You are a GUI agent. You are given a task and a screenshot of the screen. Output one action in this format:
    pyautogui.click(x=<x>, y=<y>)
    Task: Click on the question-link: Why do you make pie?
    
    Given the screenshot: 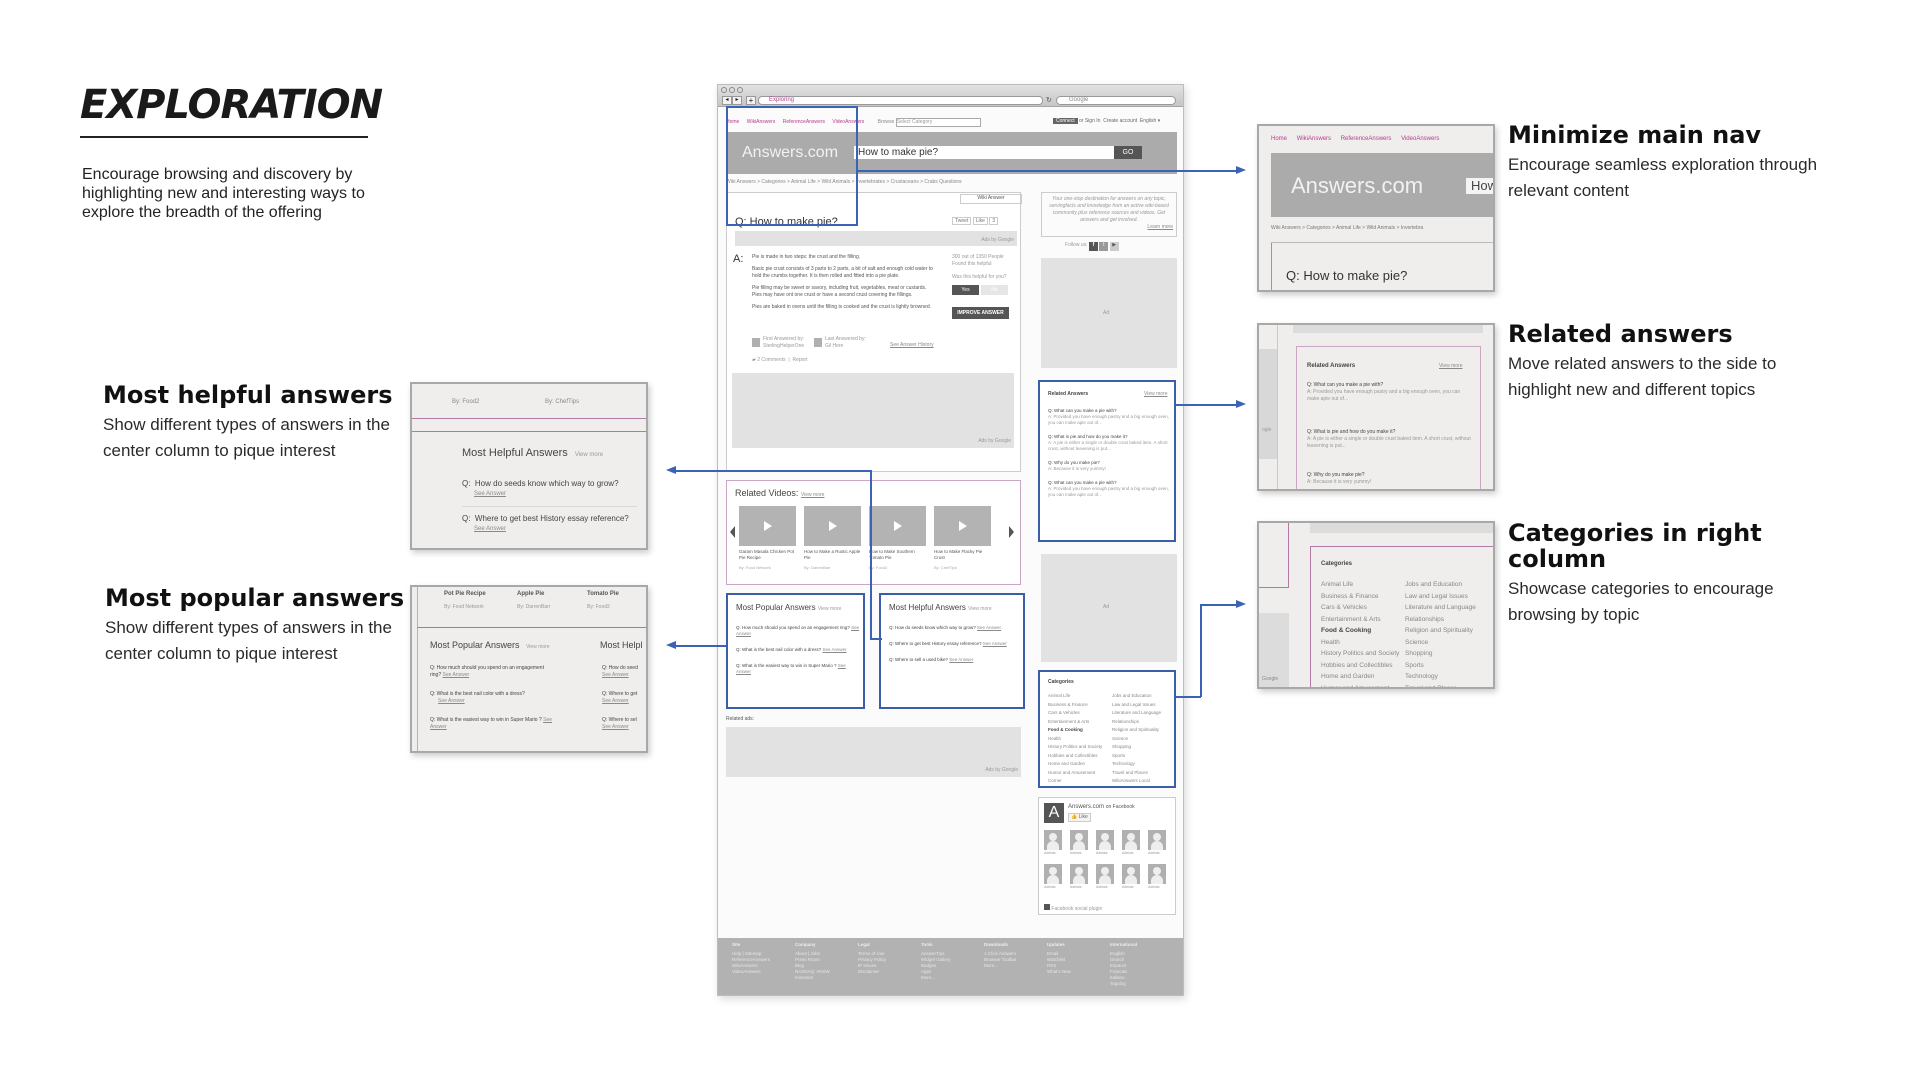 What is the action you would take?
    pyautogui.click(x=1339, y=475)
    